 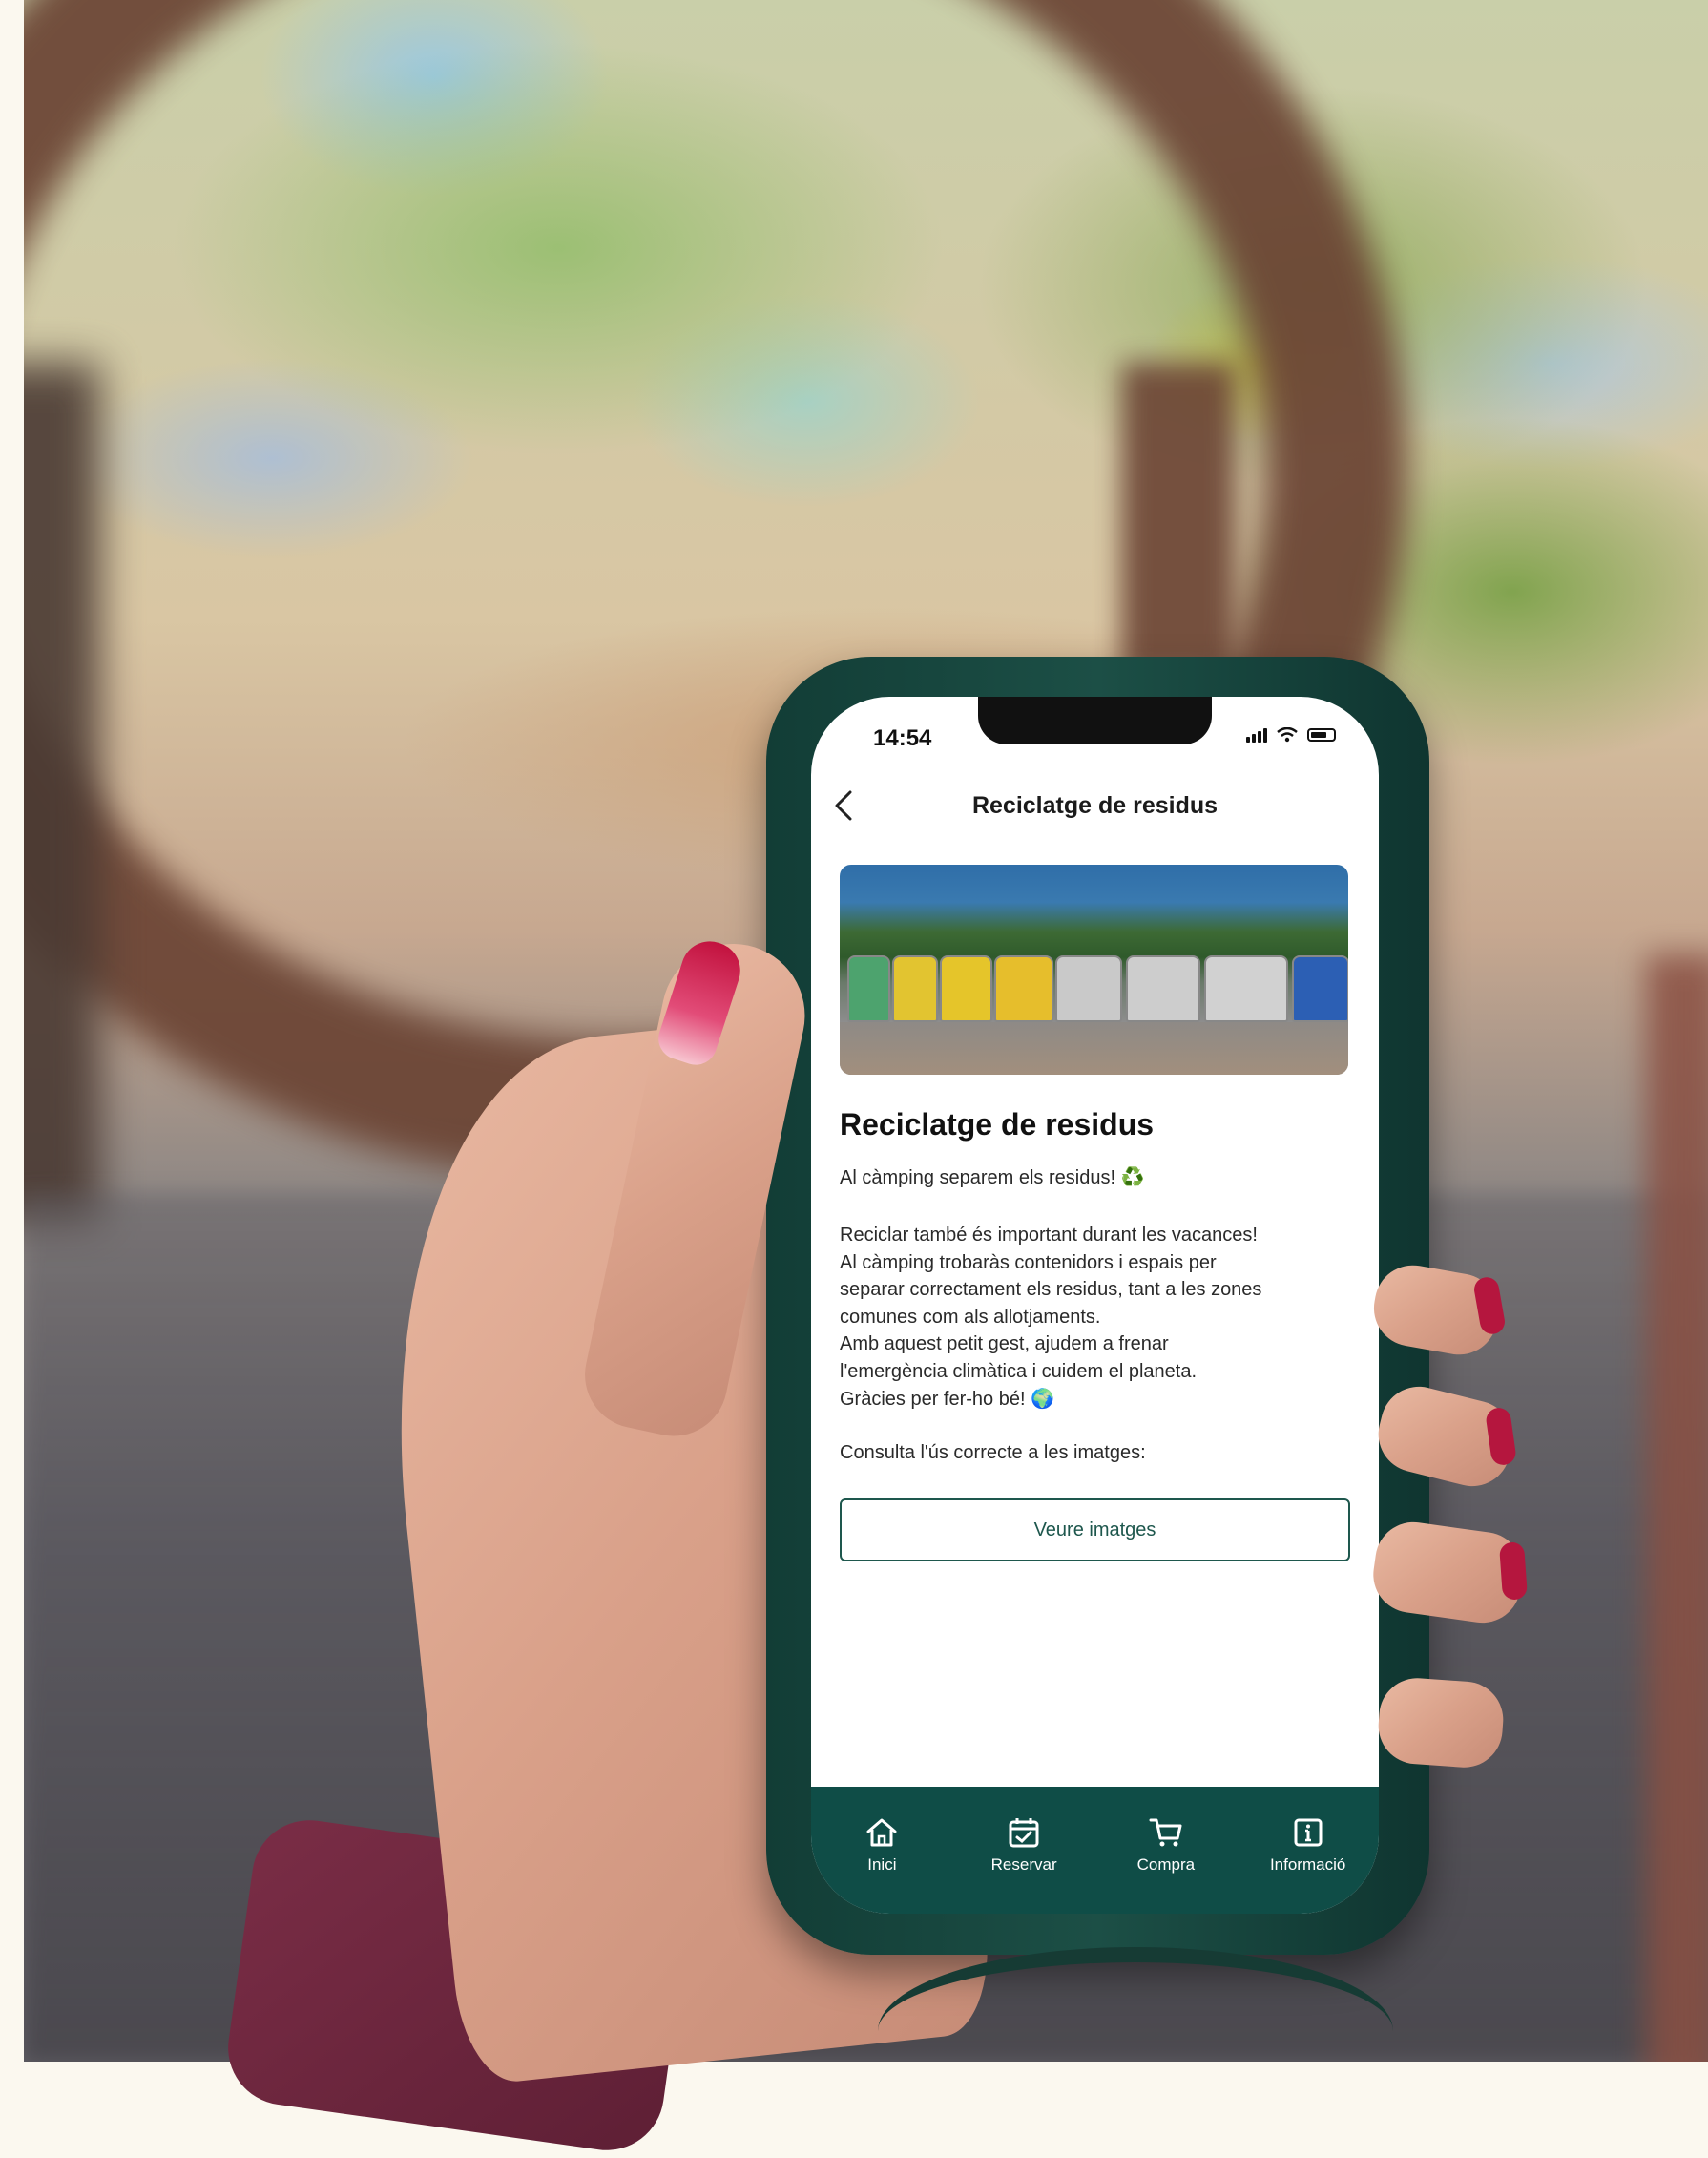 I want to click on blurred-pillar-left, so click(x=62, y=792).